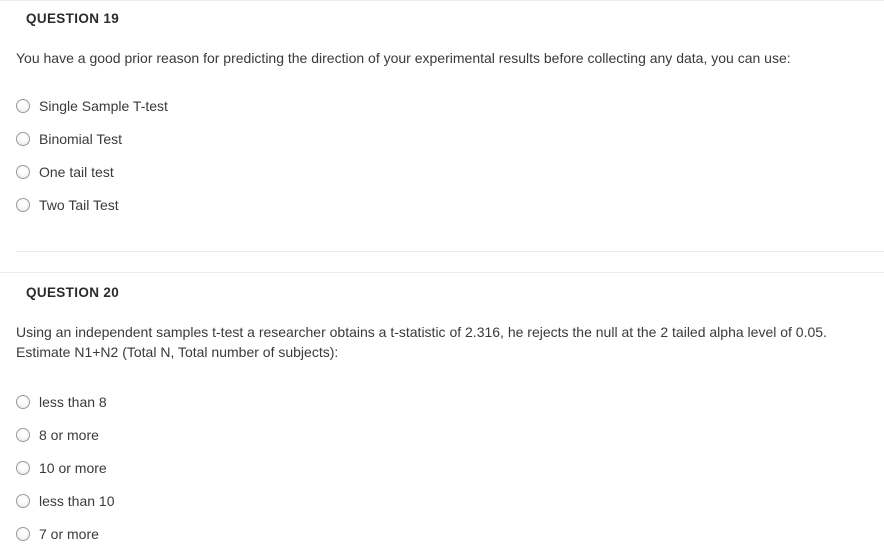  What do you see at coordinates (442, 0) in the screenshot?
I see `top-hairline-divider` at bounding box center [442, 0].